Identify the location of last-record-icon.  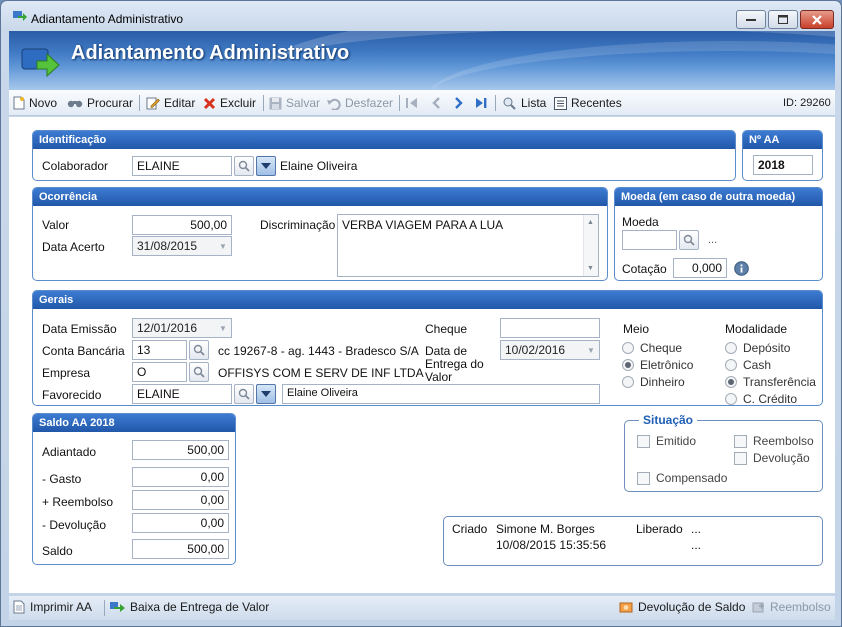
(481, 103).